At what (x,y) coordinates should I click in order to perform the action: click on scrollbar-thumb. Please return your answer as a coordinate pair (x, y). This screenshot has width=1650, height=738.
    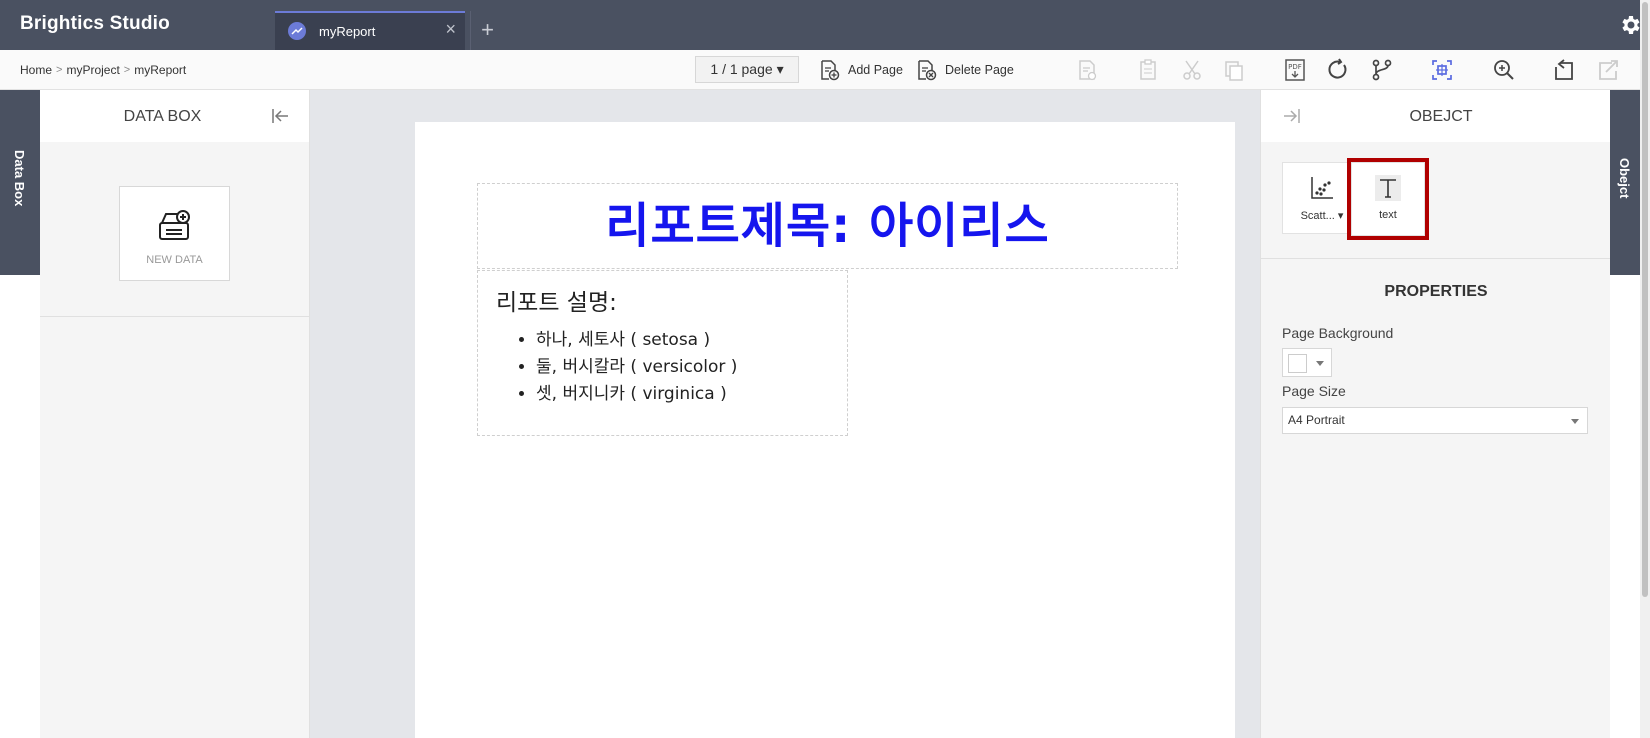
    Looking at the image, I should click on (1645, 299).